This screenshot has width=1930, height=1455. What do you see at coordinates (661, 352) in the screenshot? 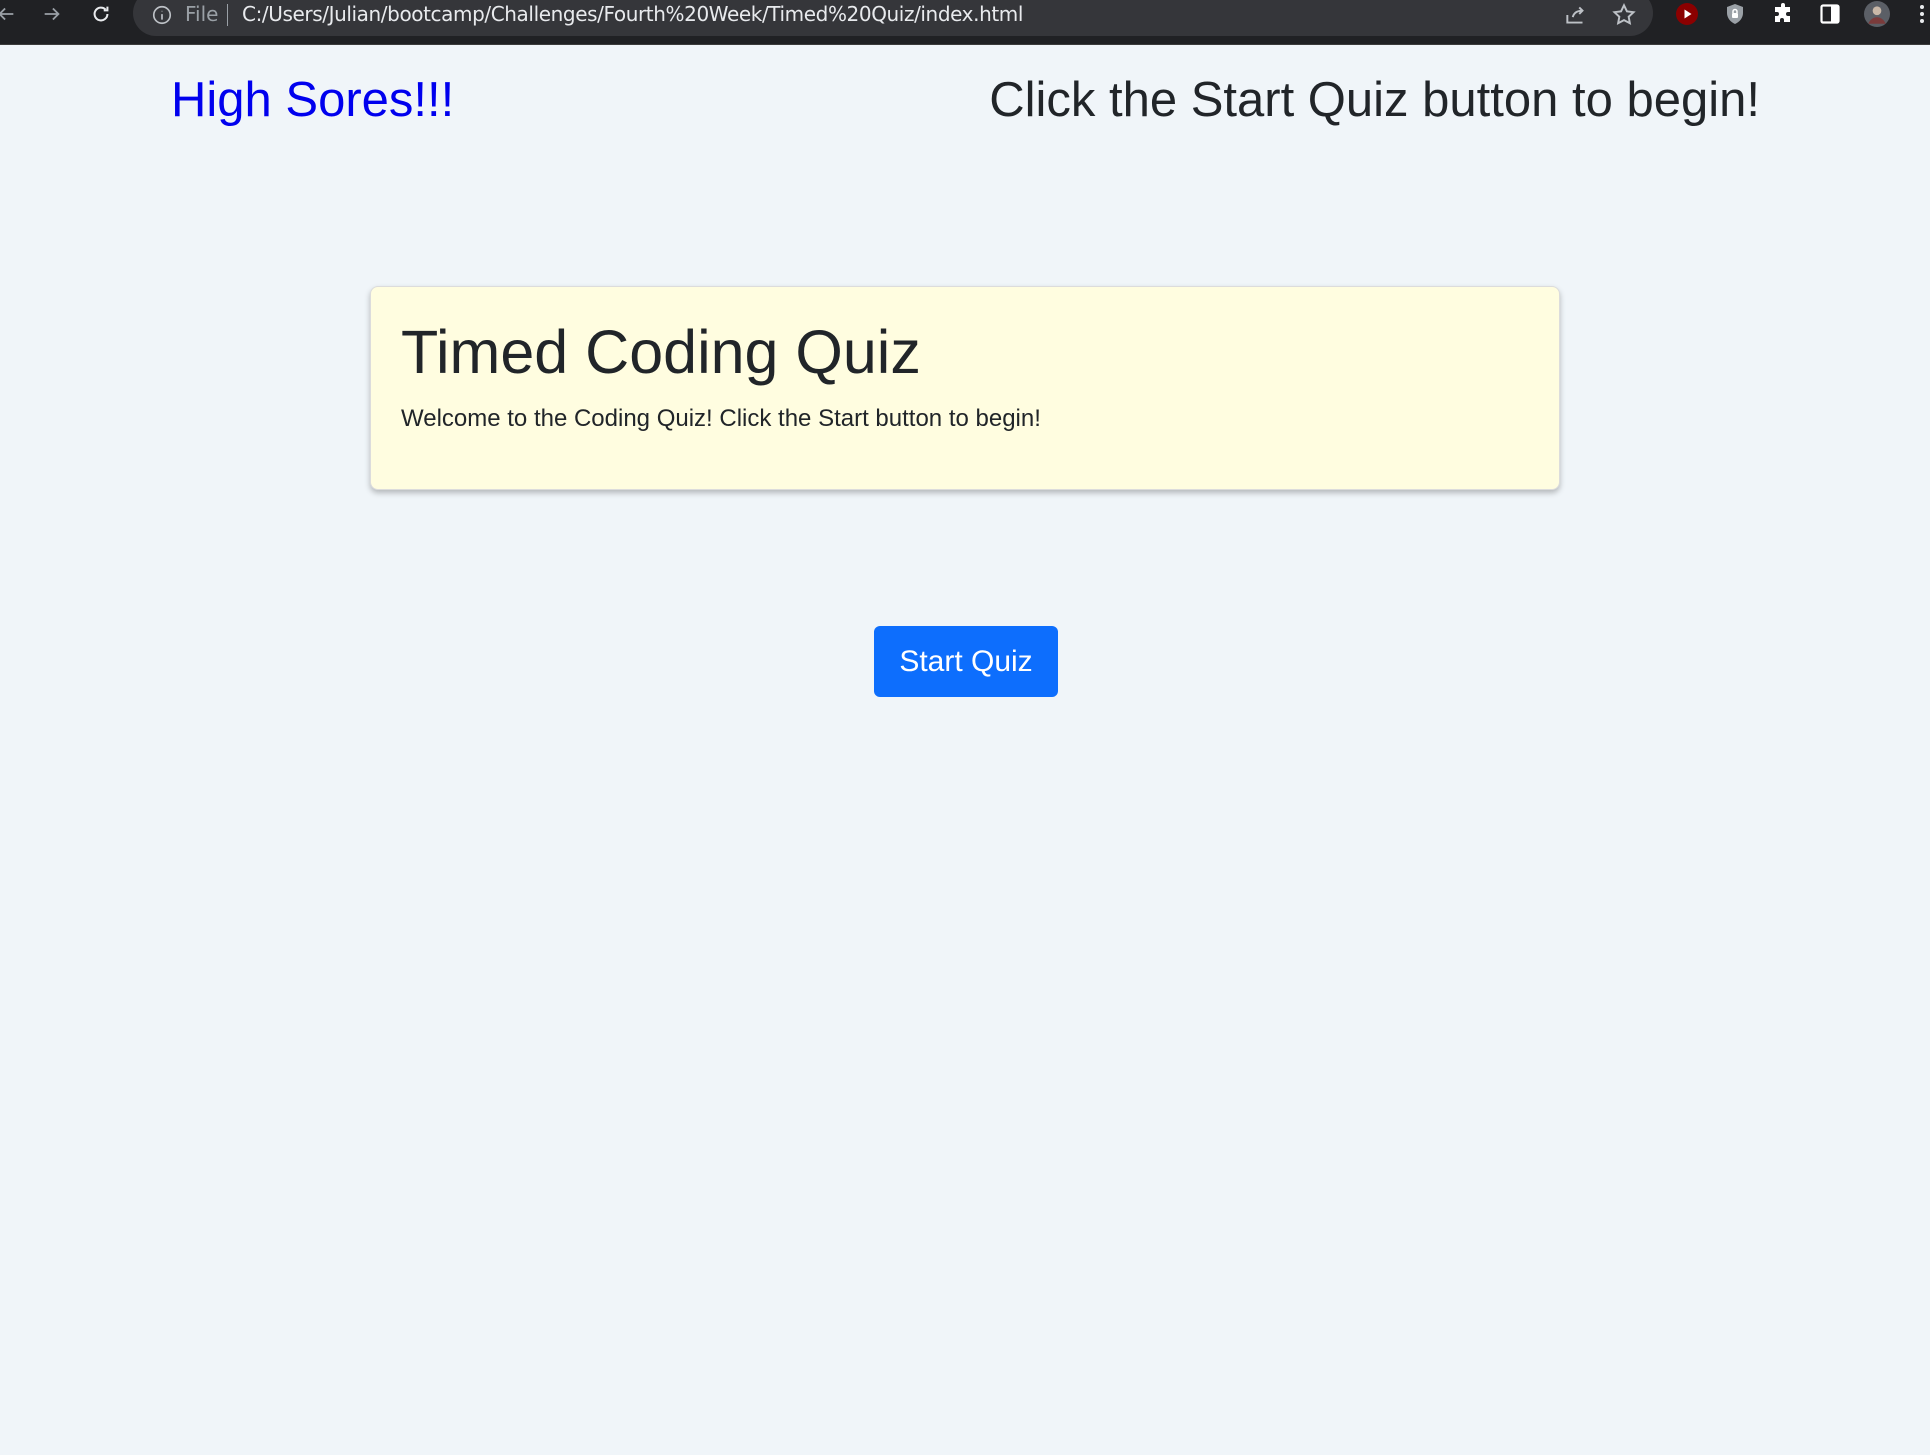
I see `quiz-title: Timed Coding Quiz` at bounding box center [661, 352].